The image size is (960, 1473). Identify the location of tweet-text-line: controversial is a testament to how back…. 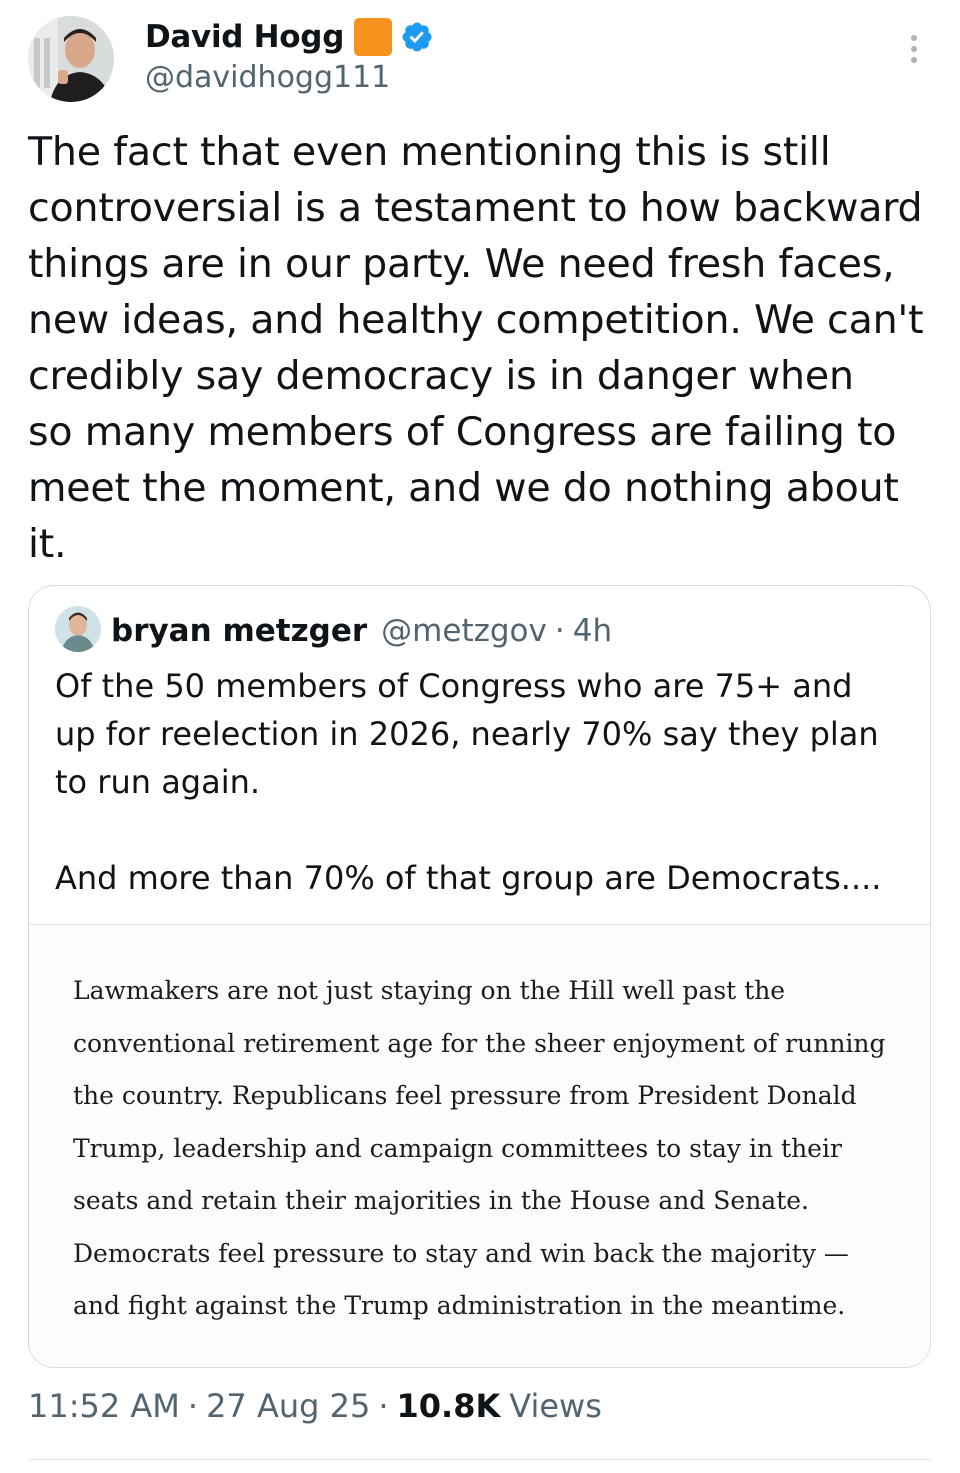
(475, 208).